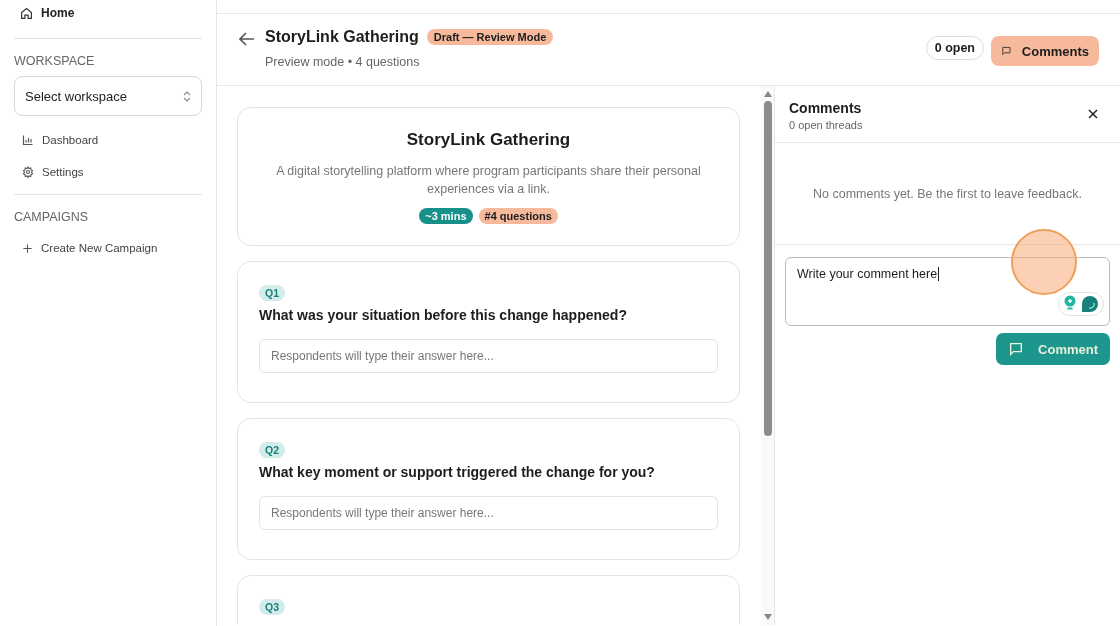 Image resolution: width=1120 pixels, height=626 pixels. I want to click on survey-description: A digital storytelling platform where program participants share their personal experiences via a link., so click(488, 180).